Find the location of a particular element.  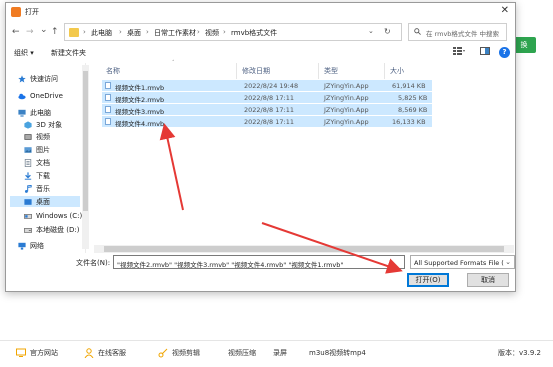

picture-icon is located at coordinates (28, 149).